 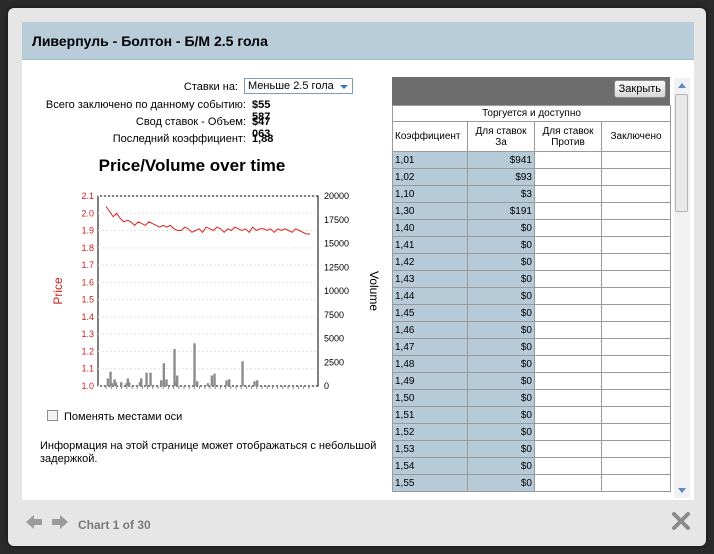 I want to click on table-row: 1,50 $0, so click(x=532, y=398).